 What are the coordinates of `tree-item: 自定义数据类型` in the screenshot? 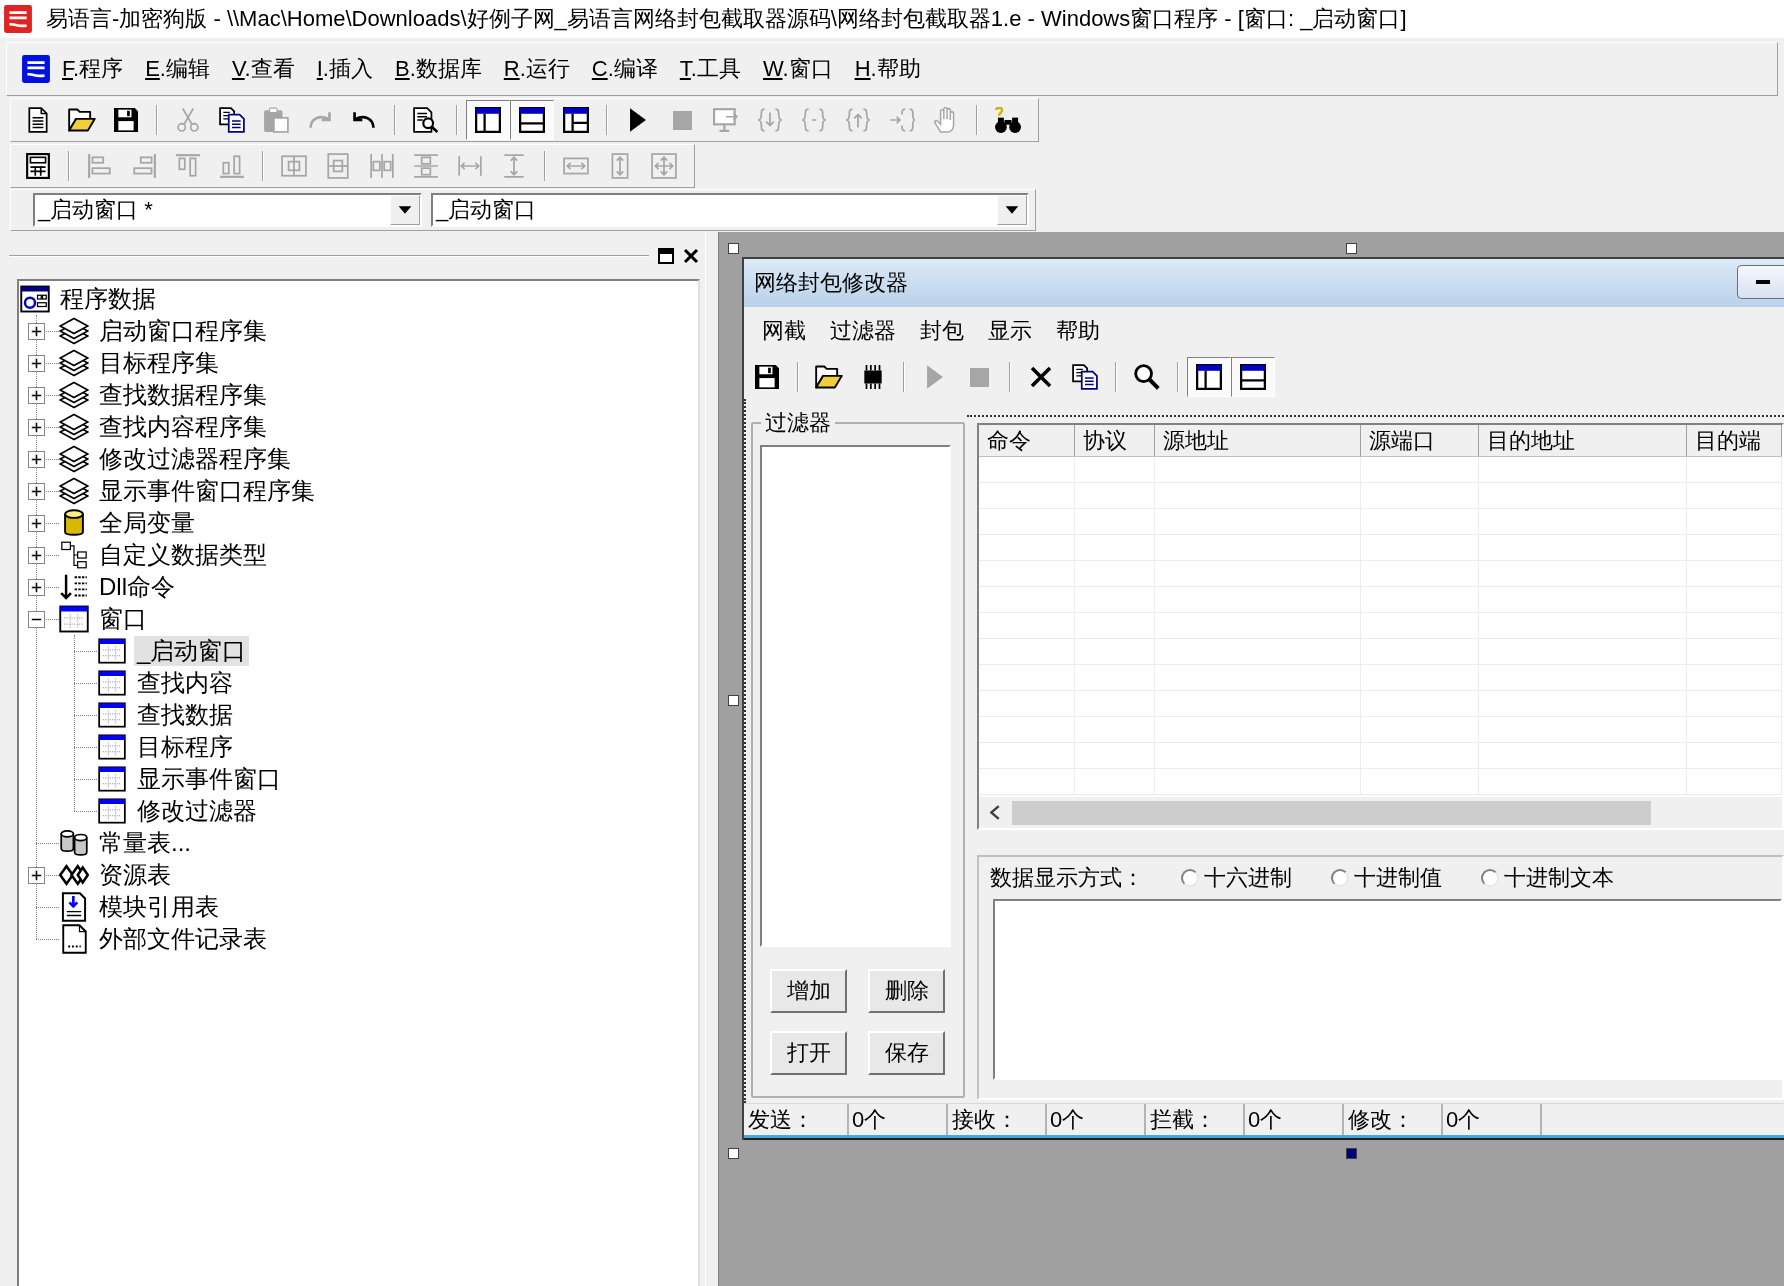 It's located at (183, 555).